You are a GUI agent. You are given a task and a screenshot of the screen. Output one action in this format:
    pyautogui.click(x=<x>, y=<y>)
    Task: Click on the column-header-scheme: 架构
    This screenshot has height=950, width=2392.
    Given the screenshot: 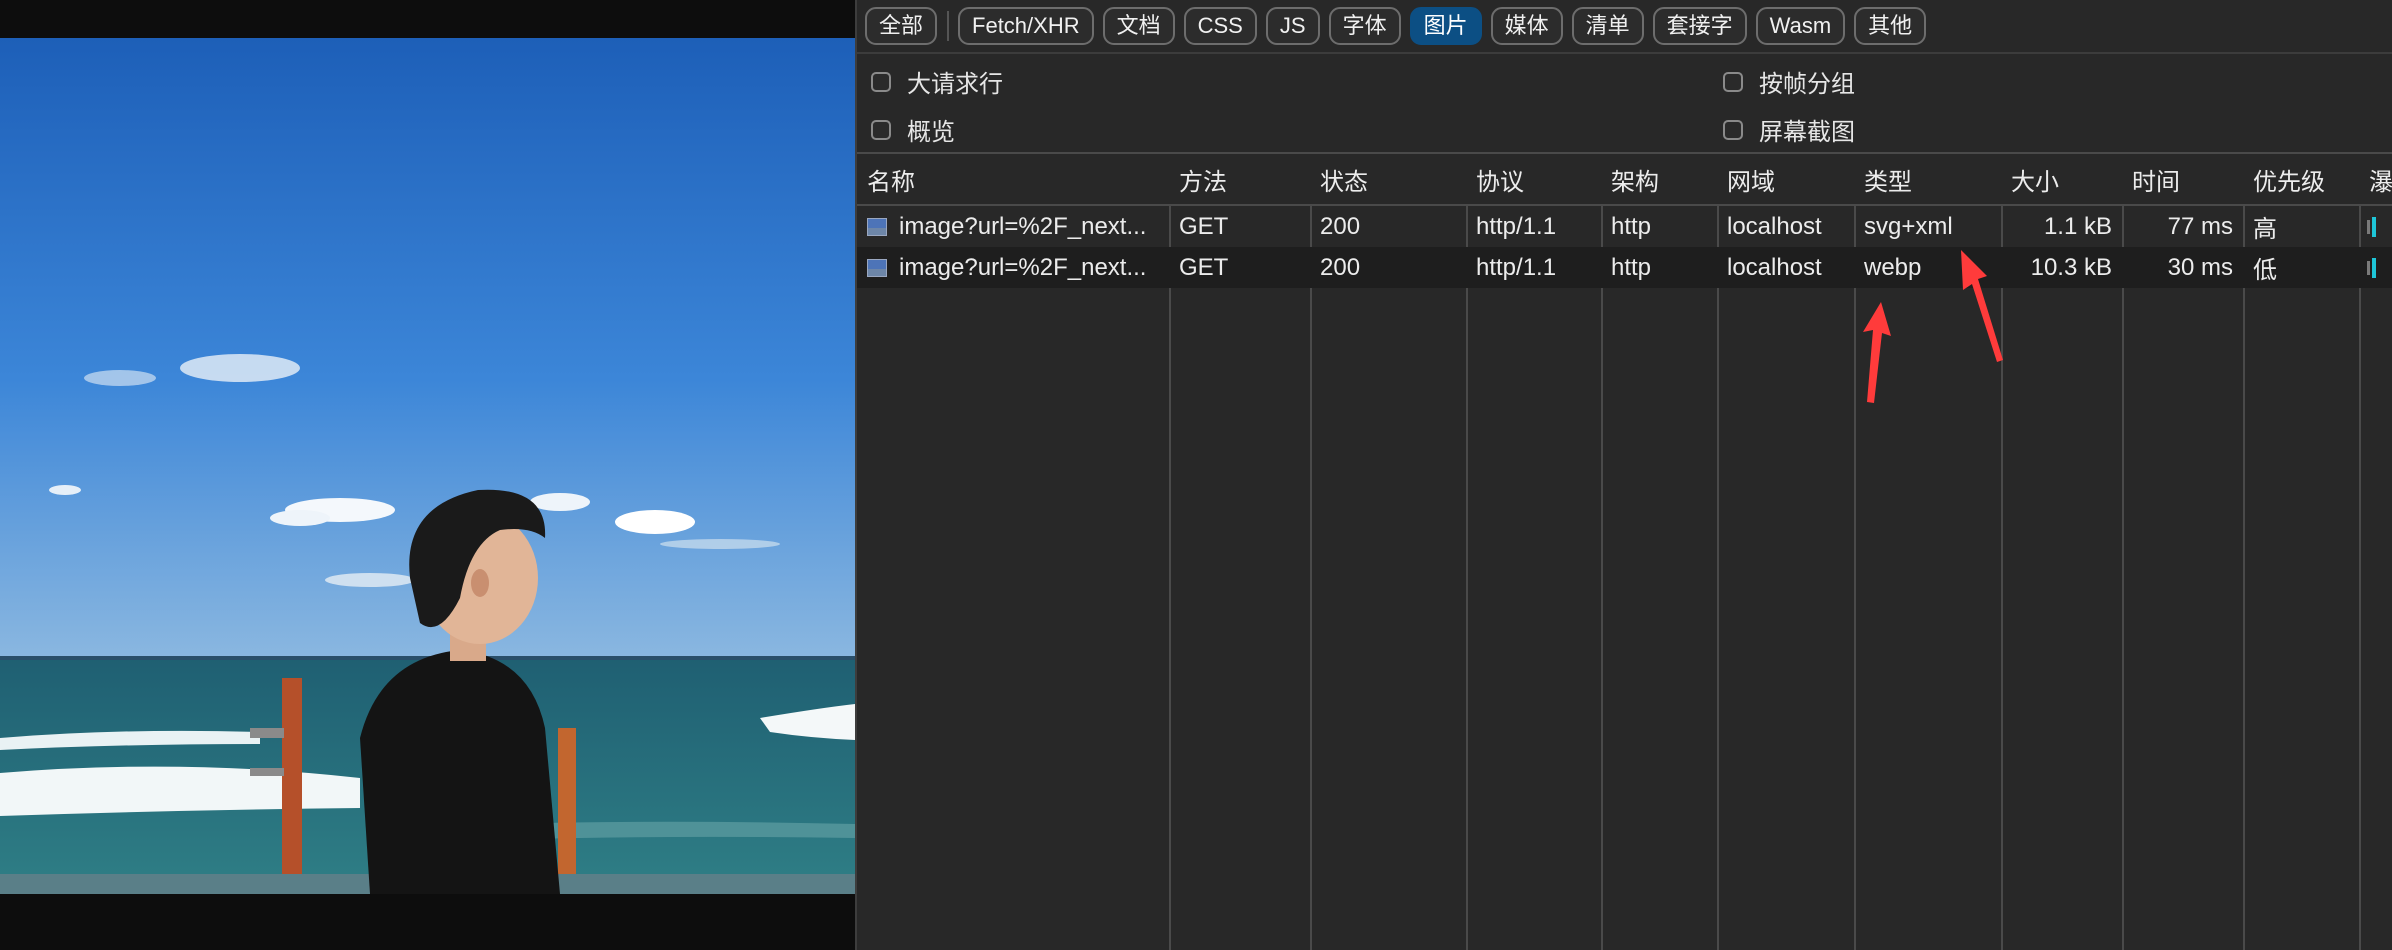 What is the action you would take?
    pyautogui.click(x=1659, y=179)
    